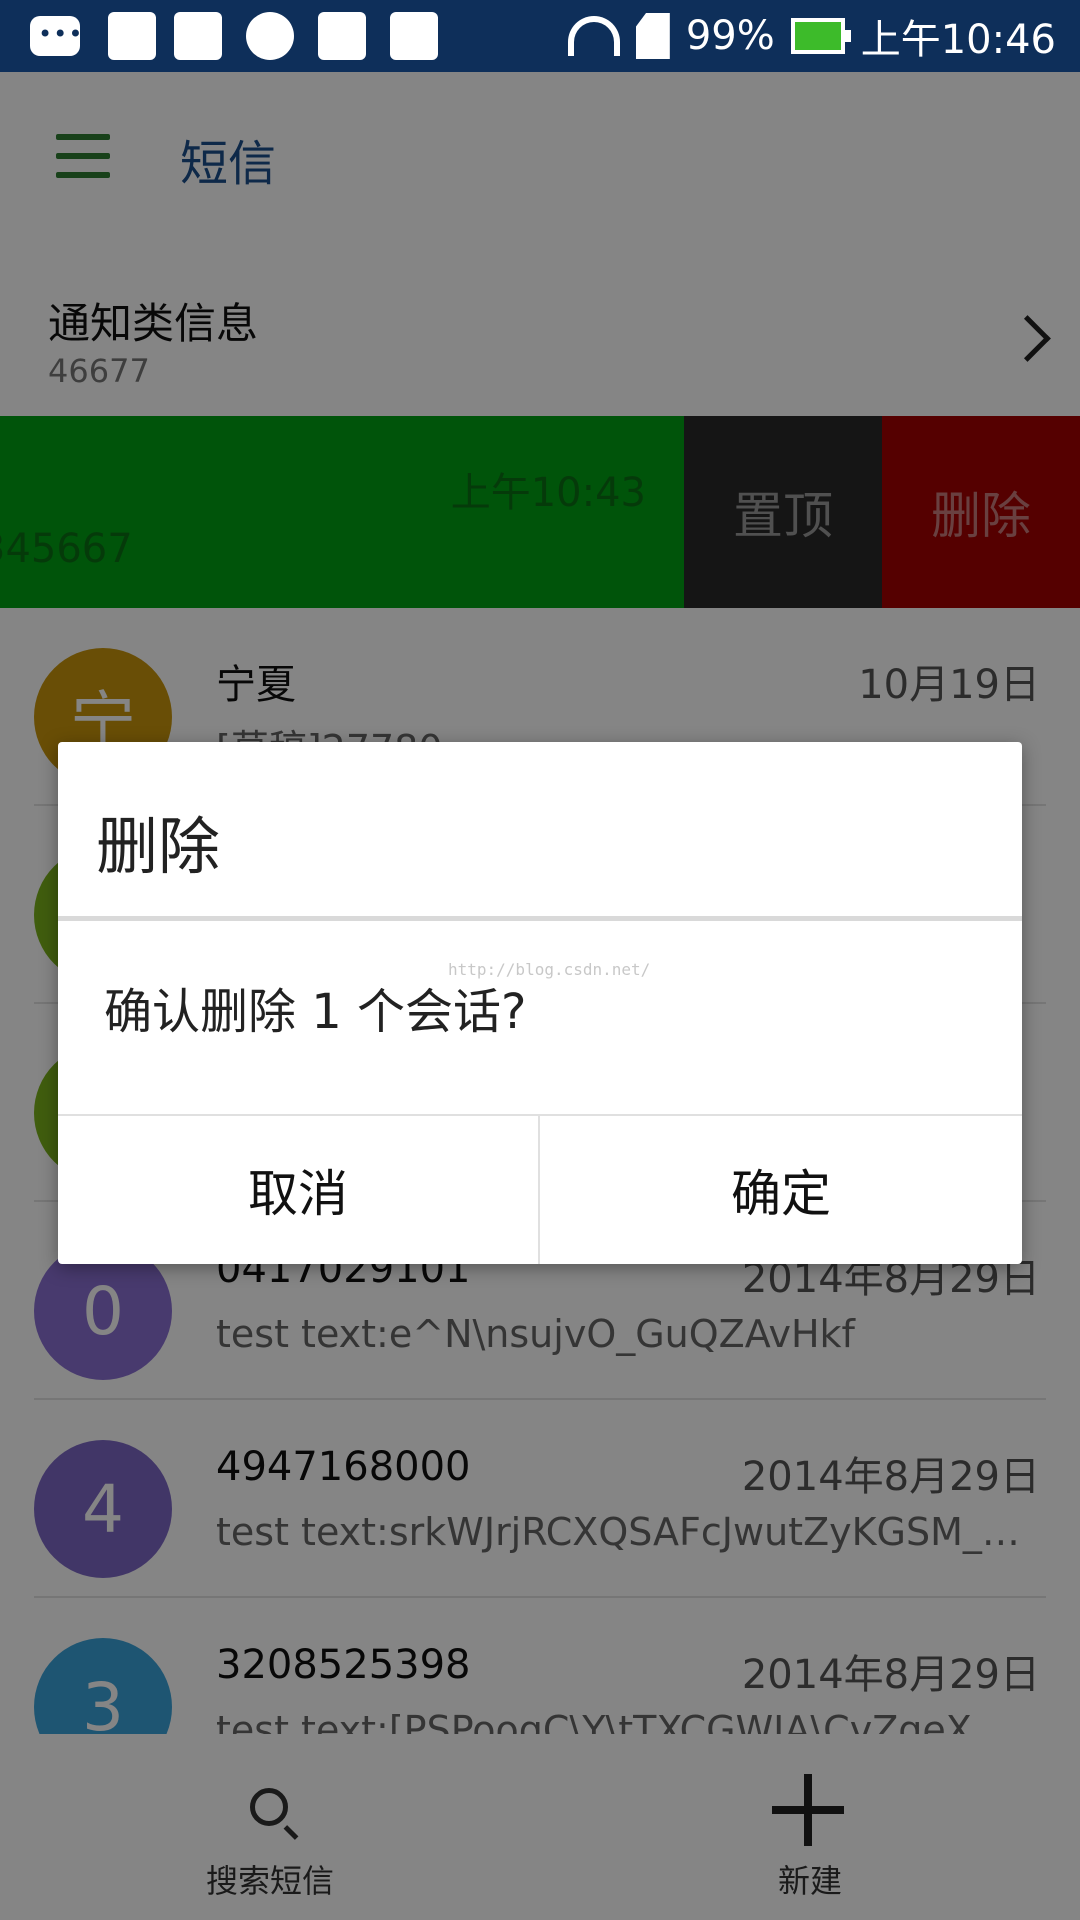  I want to click on sd-card-icon, so click(652, 36).